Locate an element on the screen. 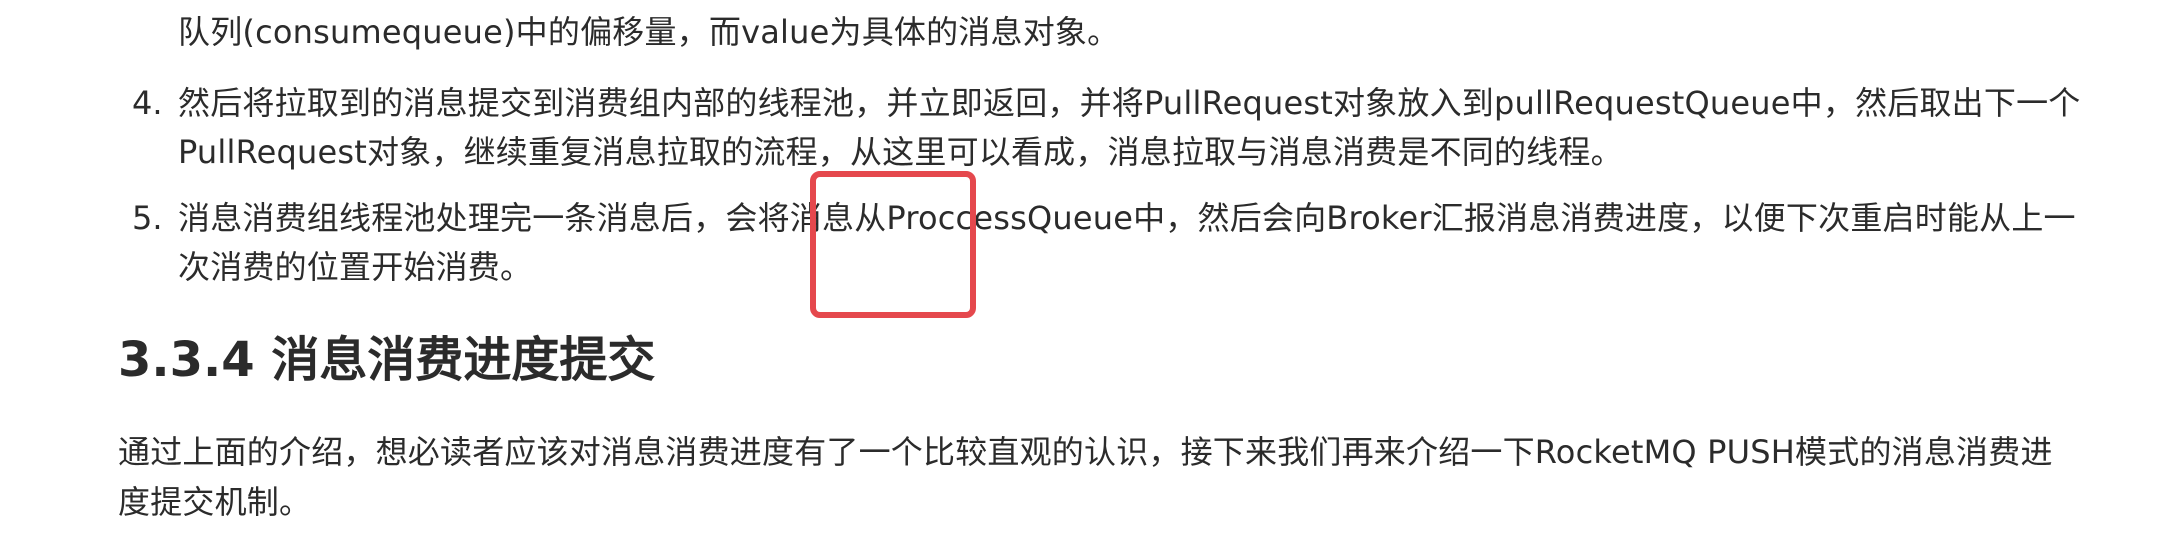 The image size is (2170, 546). list-item-5-line-2: 次消费的位置开始消费。 is located at coordinates (355, 267).